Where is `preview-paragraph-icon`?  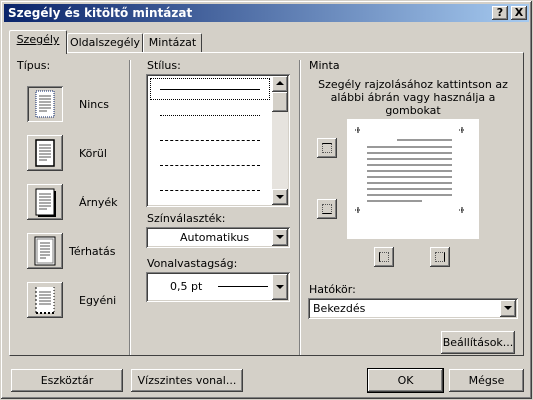 preview-paragraph-icon is located at coordinates (410, 170).